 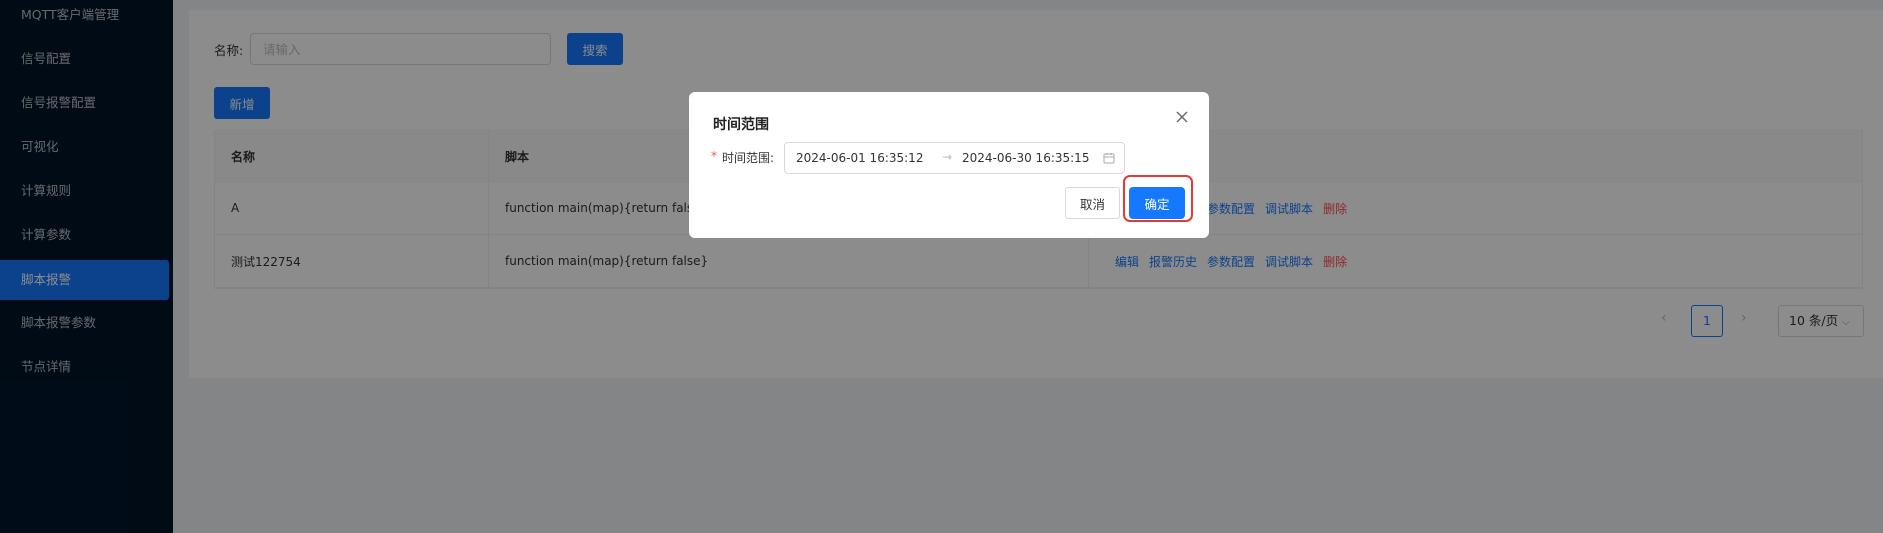 I want to click on cancel-button: 取消, so click(x=1092, y=203).